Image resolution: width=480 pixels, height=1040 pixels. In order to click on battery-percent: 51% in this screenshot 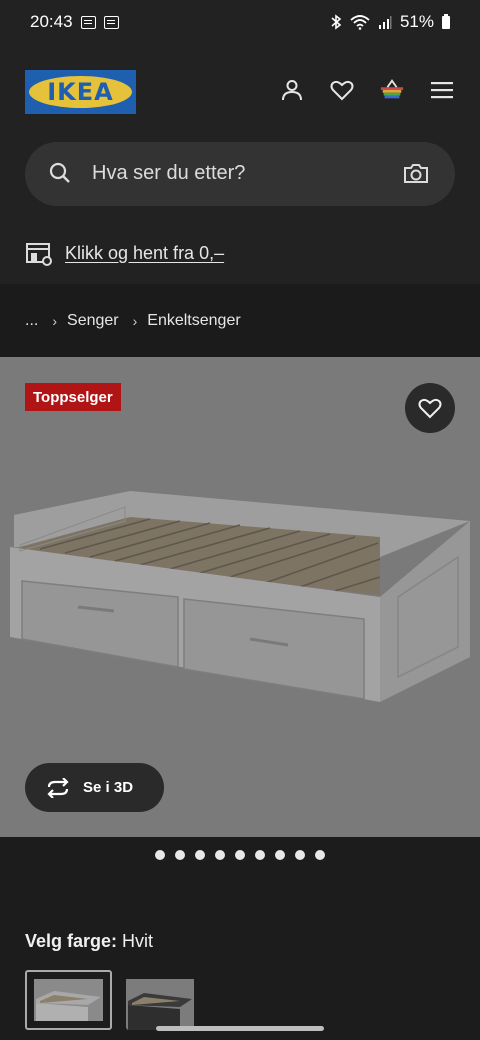, I will do `click(416, 21)`.